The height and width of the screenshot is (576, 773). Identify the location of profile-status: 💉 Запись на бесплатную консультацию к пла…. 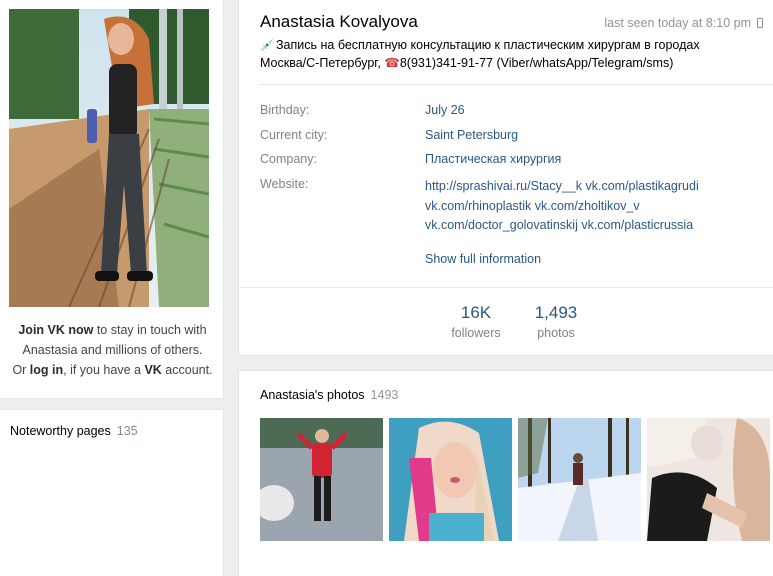
(510, 54).